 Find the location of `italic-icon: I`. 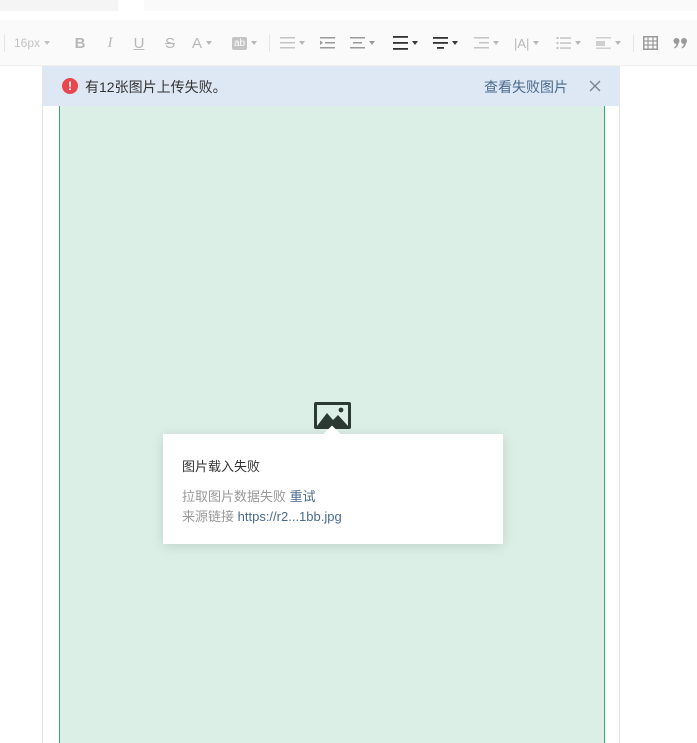

italic-icon: I is located at coordinates (110, 42).